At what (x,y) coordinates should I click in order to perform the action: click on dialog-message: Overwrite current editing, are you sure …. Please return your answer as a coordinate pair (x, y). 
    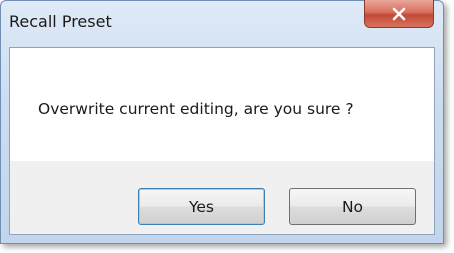
    Looking at the image, I should click on (196, 109).